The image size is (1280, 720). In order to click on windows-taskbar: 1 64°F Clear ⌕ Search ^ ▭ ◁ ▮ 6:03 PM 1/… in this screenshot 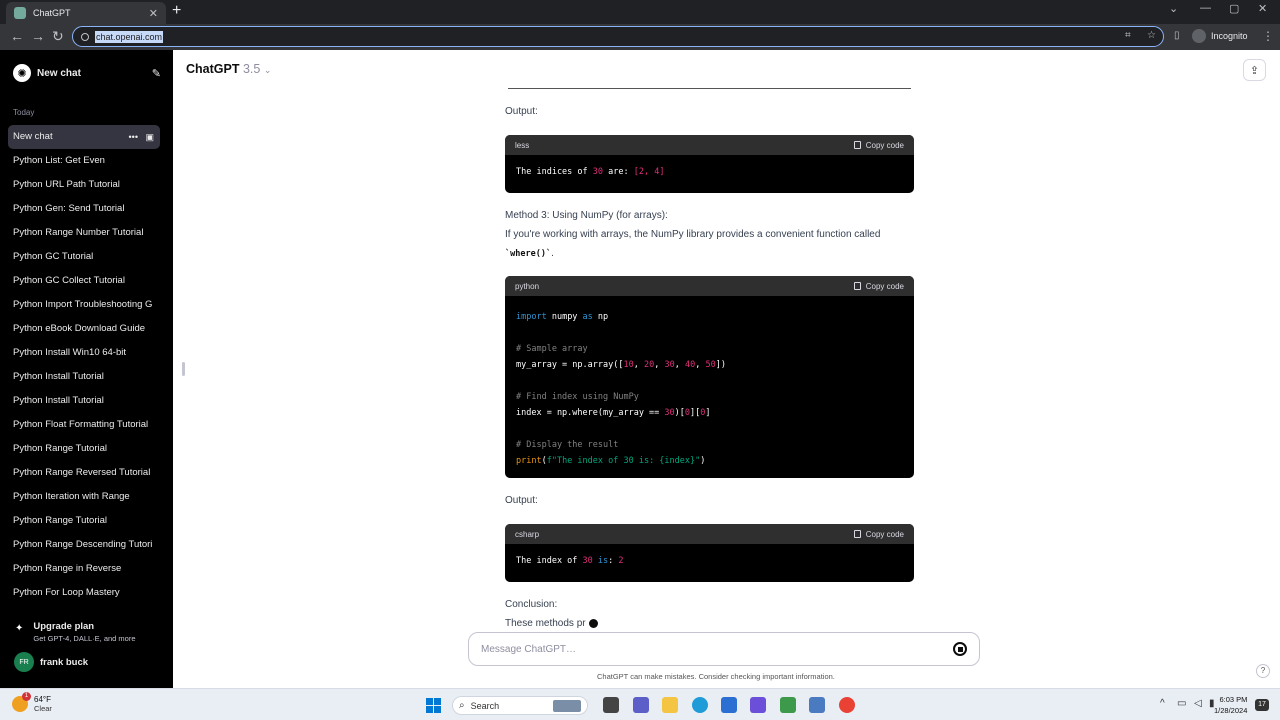, I will do `click(640, 704)`.